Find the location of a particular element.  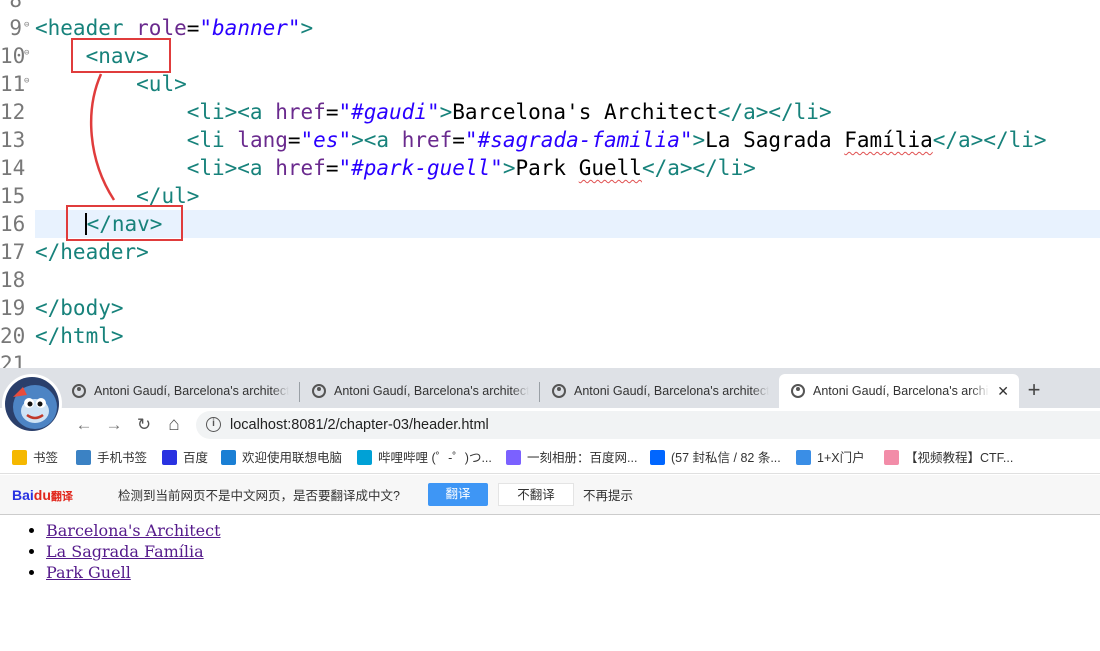

code-text: </html> is located at coordinates (79, 336).